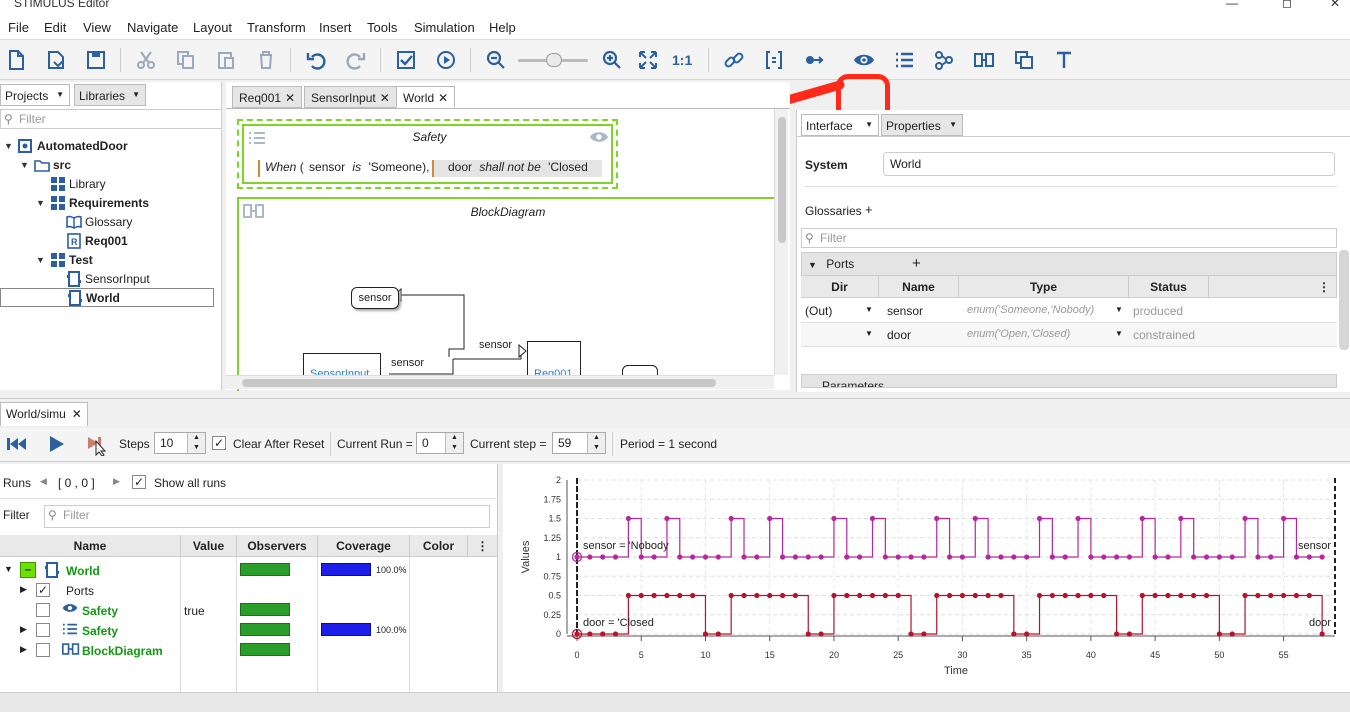  Describe the element at coordinates (249, 650) in the screenshot. I see `run-tree-row: ▶ BlockDiagram` at that location.